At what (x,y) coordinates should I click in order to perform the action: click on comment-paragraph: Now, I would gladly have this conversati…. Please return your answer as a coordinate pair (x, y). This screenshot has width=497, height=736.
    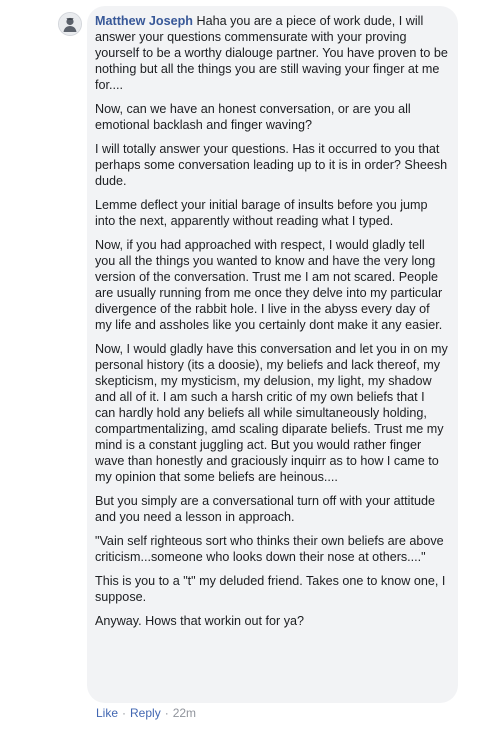
    Looking at the image, I should click on (271, 413).